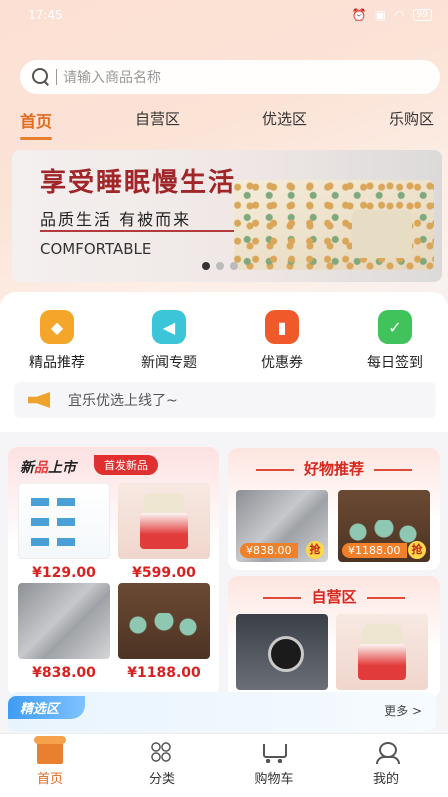 The width and height of the screenshot is (448, 797). I want to click on carousel-indicator, so click(220, 266).